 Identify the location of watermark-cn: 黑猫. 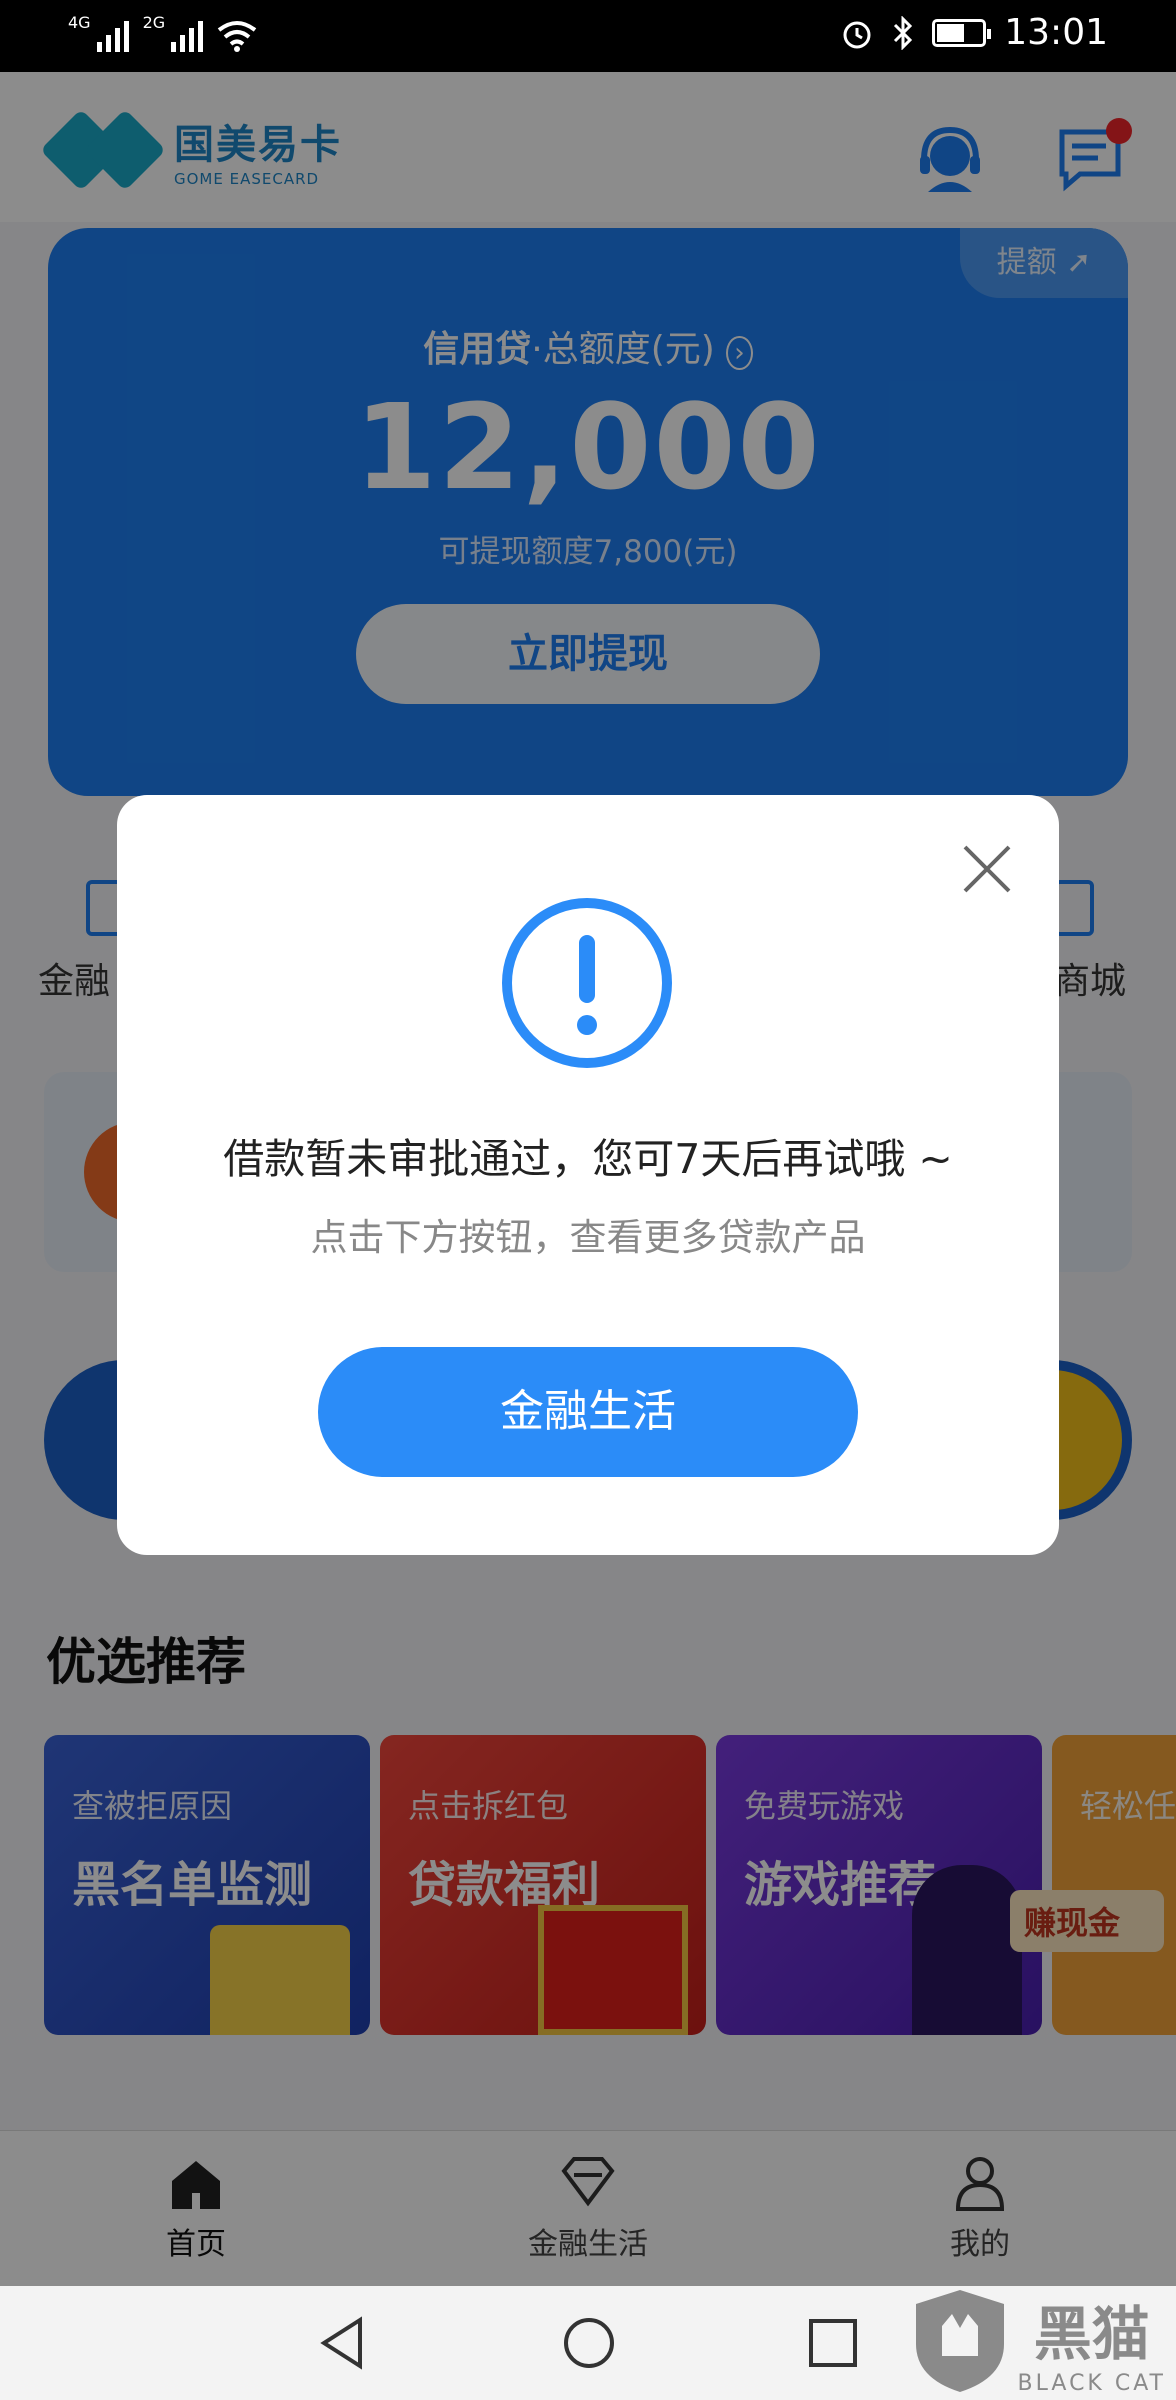
(1091, 2333).